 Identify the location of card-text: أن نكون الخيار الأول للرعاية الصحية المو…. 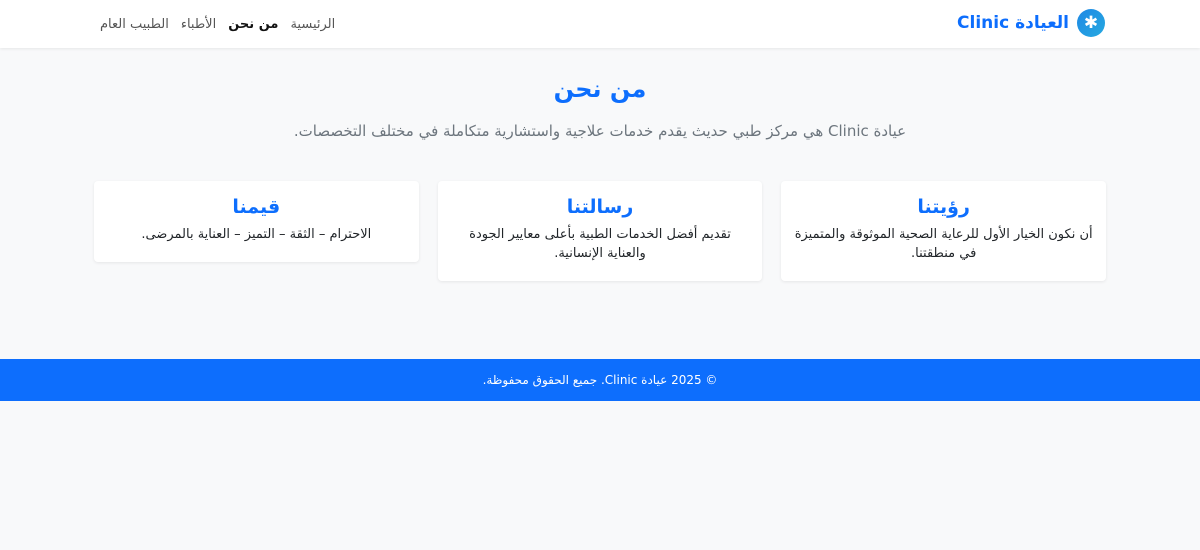
(943, 244).